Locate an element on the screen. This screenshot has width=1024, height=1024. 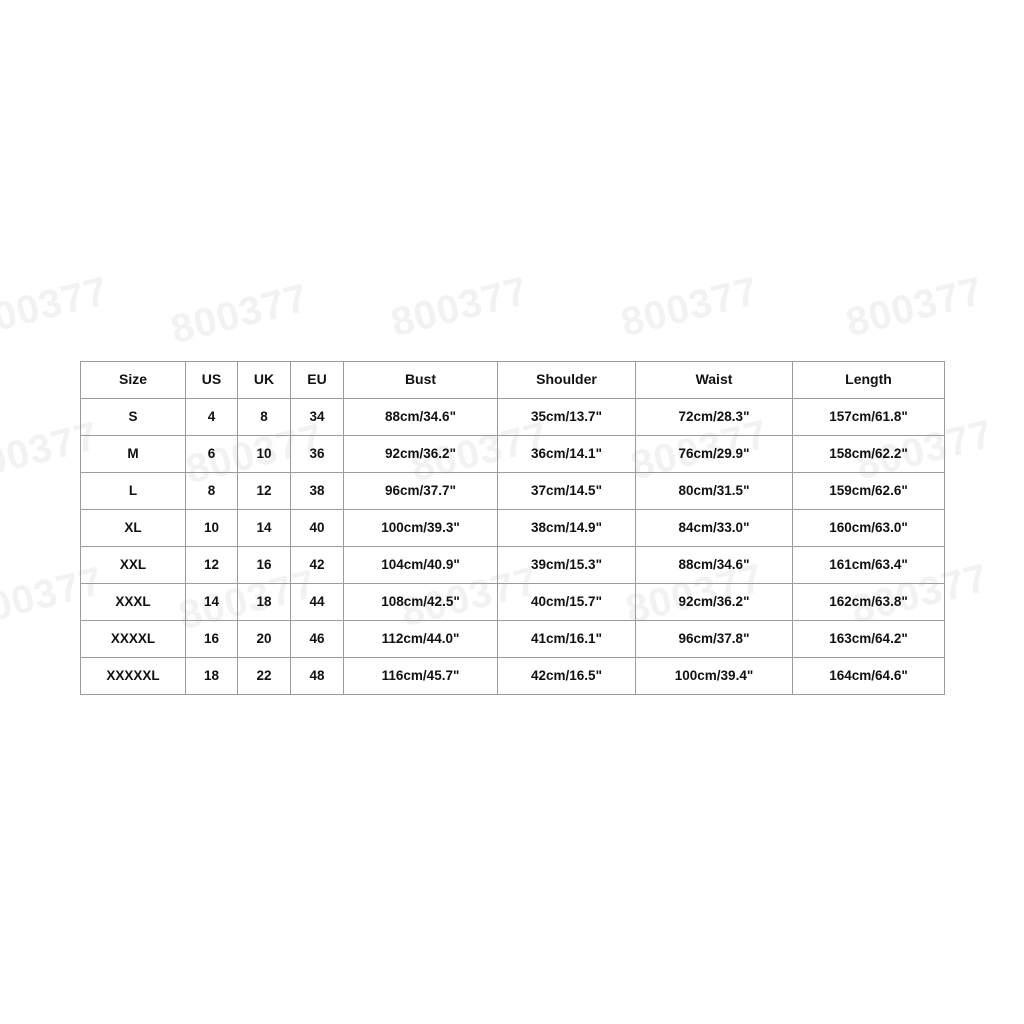
column-header-us: US is located at coordinates (211, 380).